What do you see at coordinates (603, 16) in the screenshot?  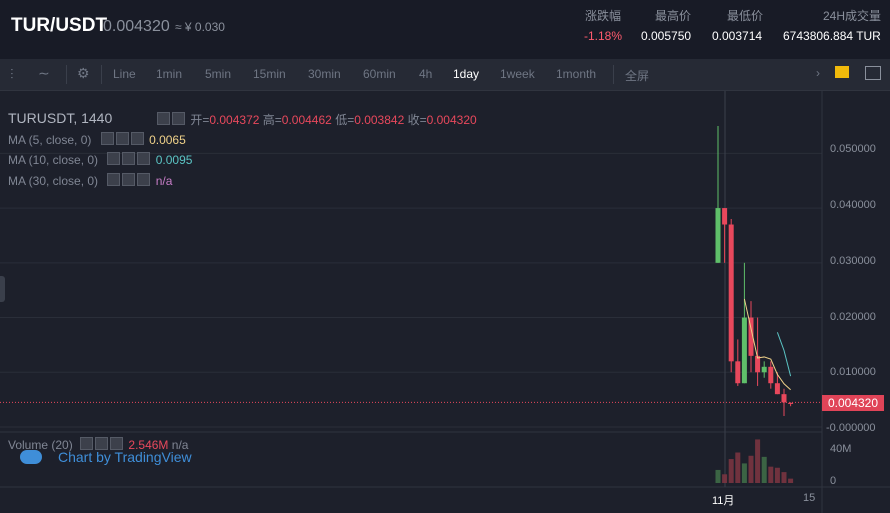 I see `change-label: 涨跌幅` at bounding box center [603, 16].